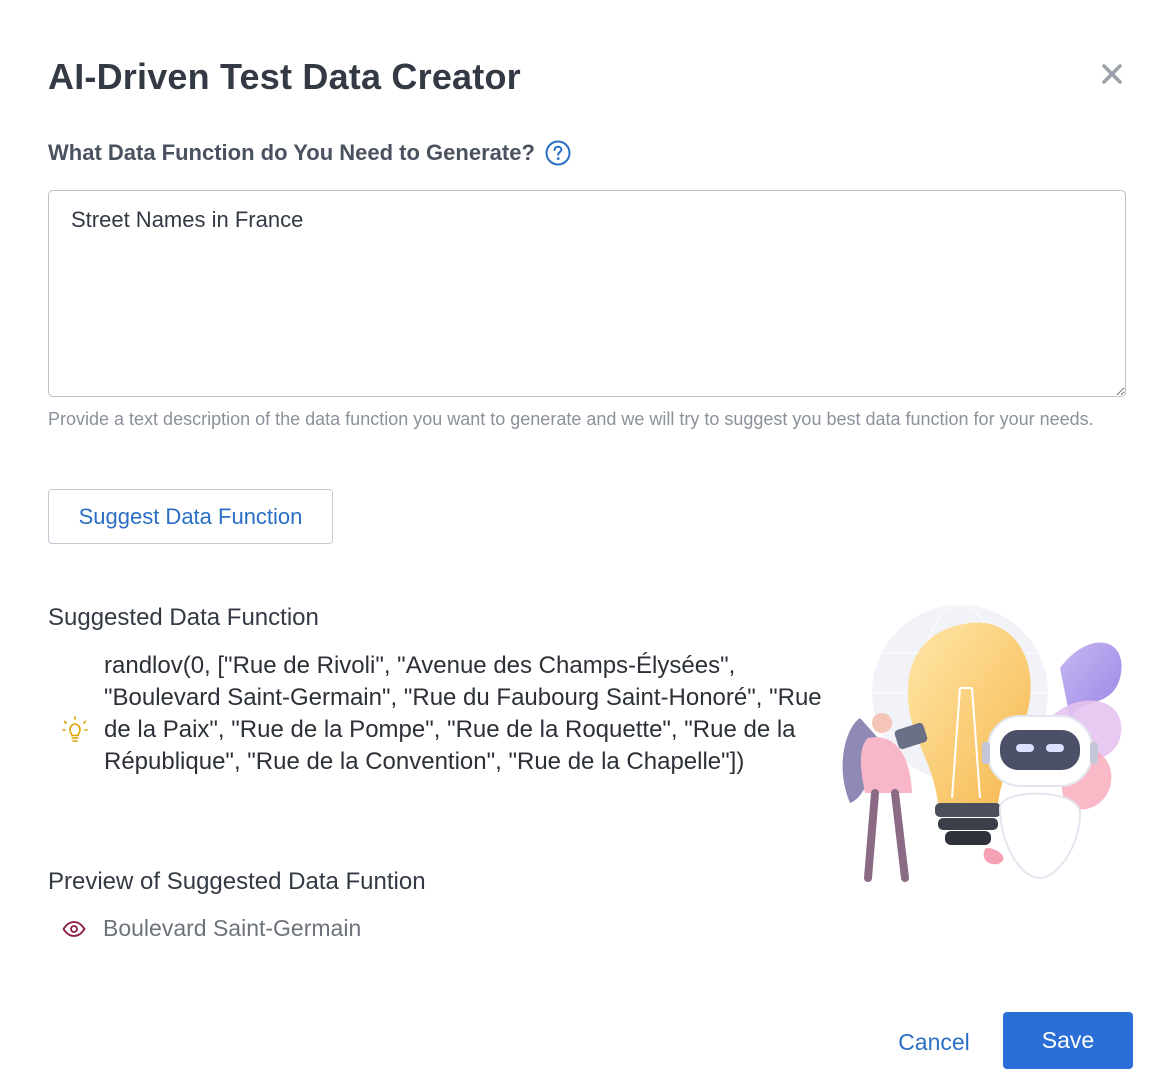  Describe the element at coordinates (982, 743) in the screenshot. I see `ai-robot-lightbulb-illustration` at that location.